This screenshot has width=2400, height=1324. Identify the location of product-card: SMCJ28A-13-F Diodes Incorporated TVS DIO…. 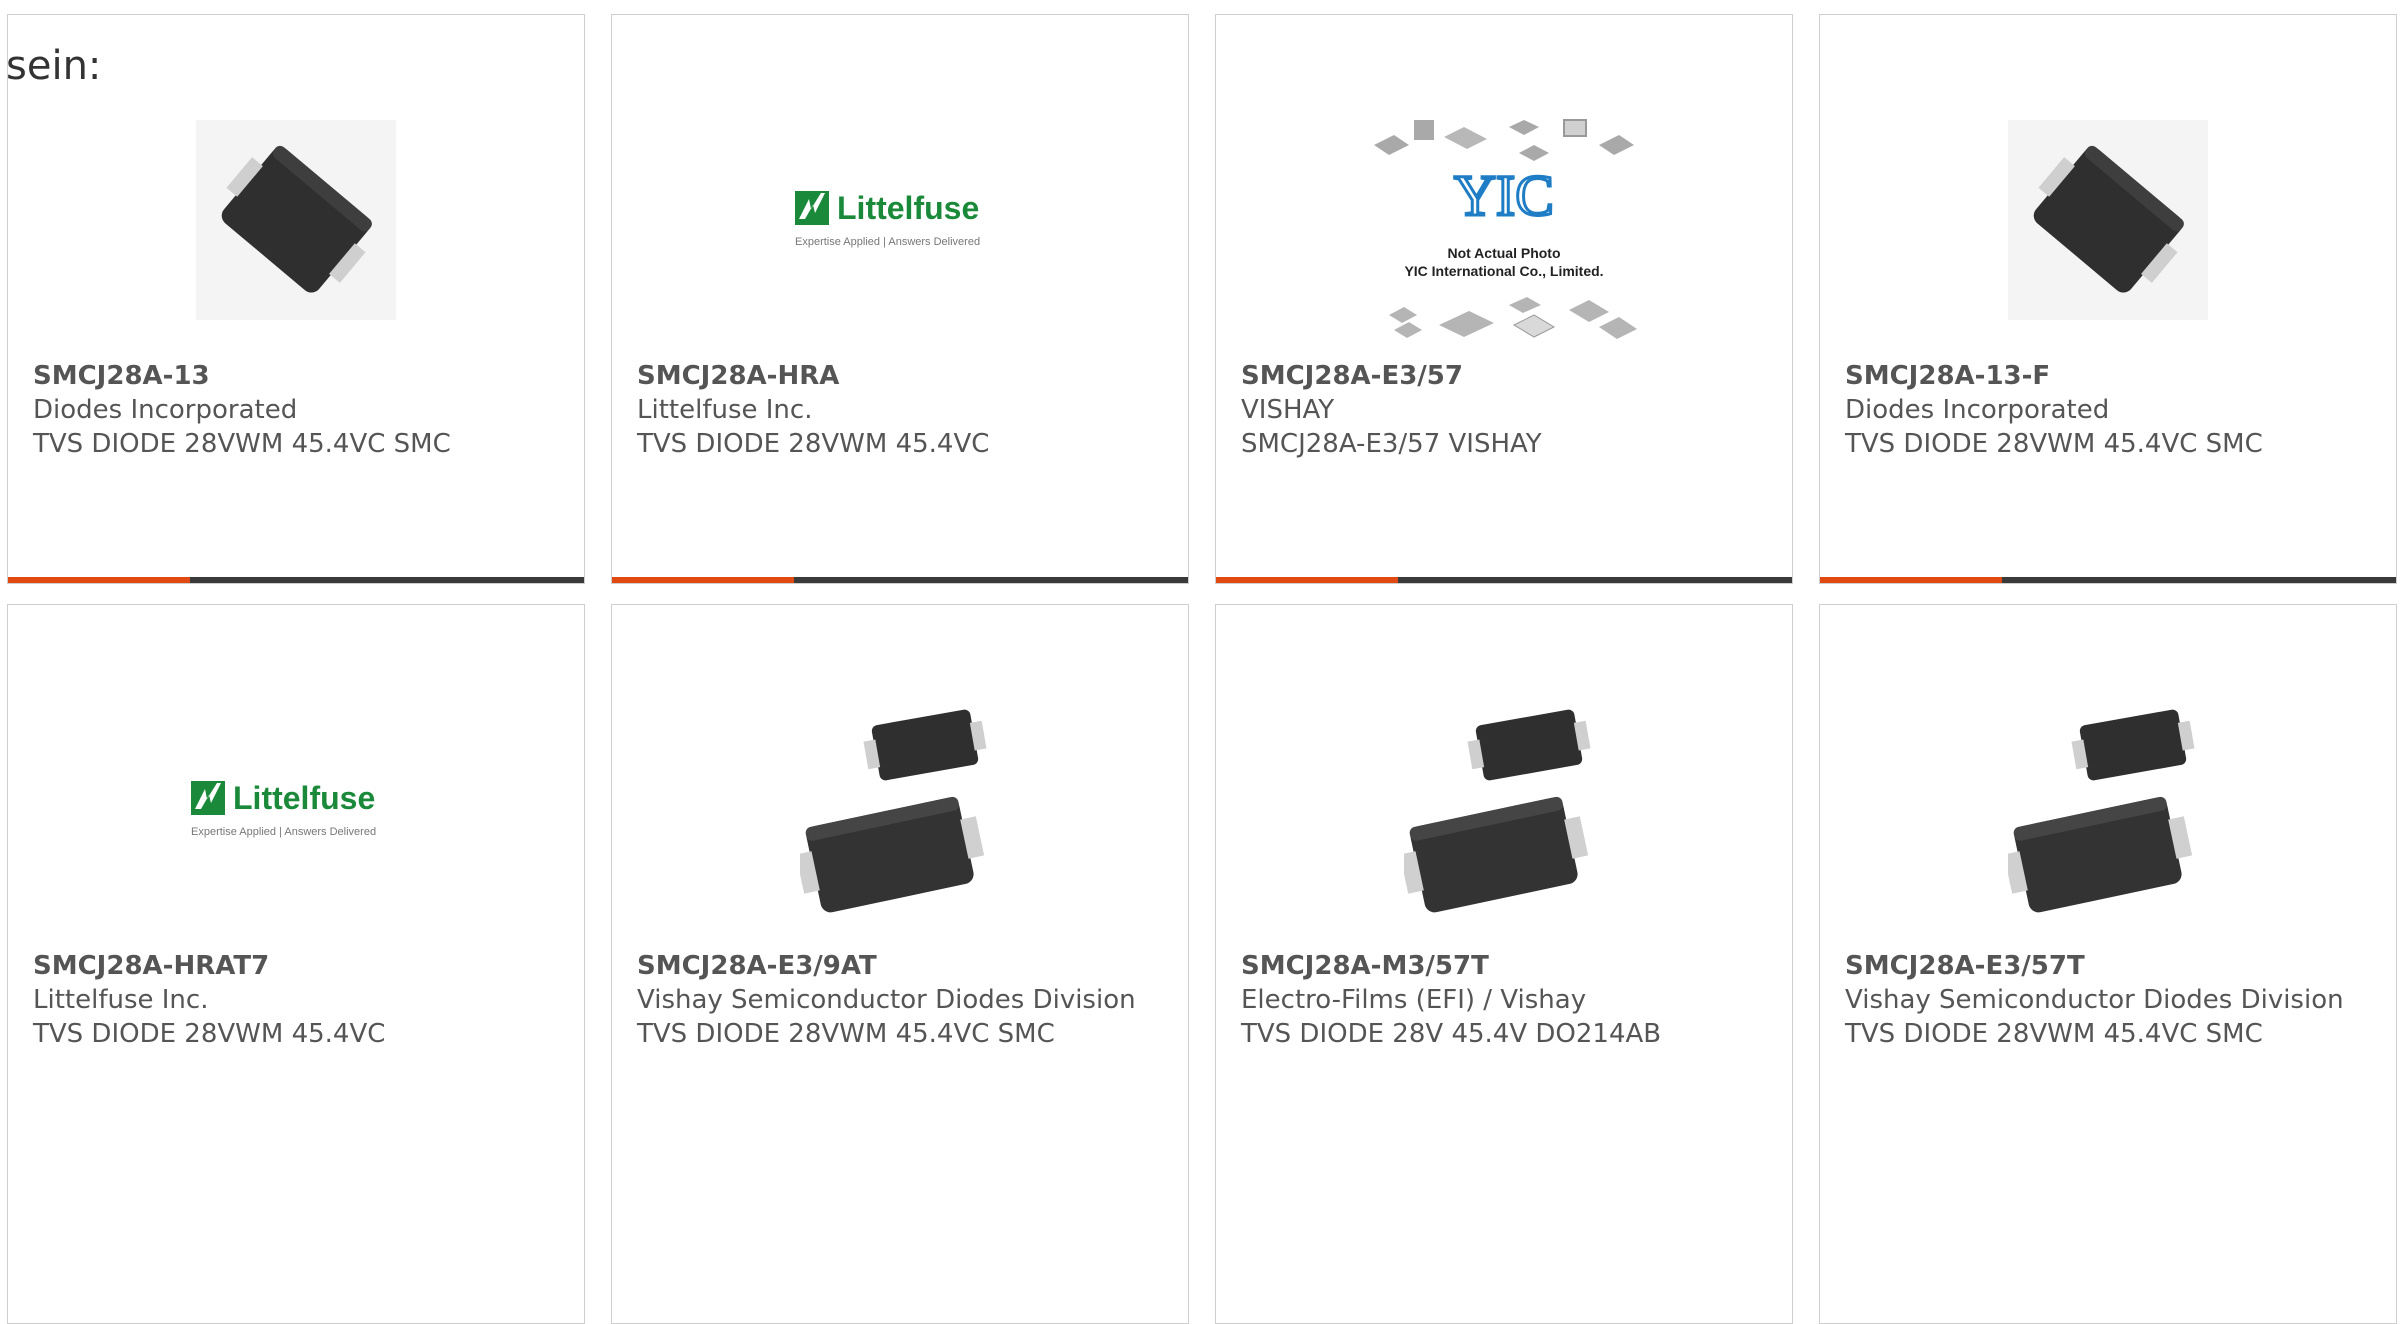
(2108, 299).